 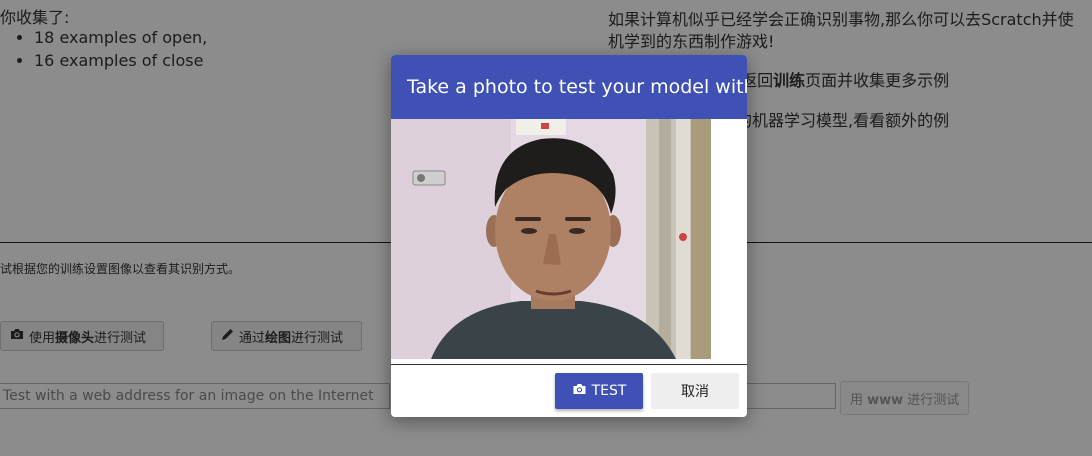 I want to click on test-button-label: TEST, so click(x=609, y=391).